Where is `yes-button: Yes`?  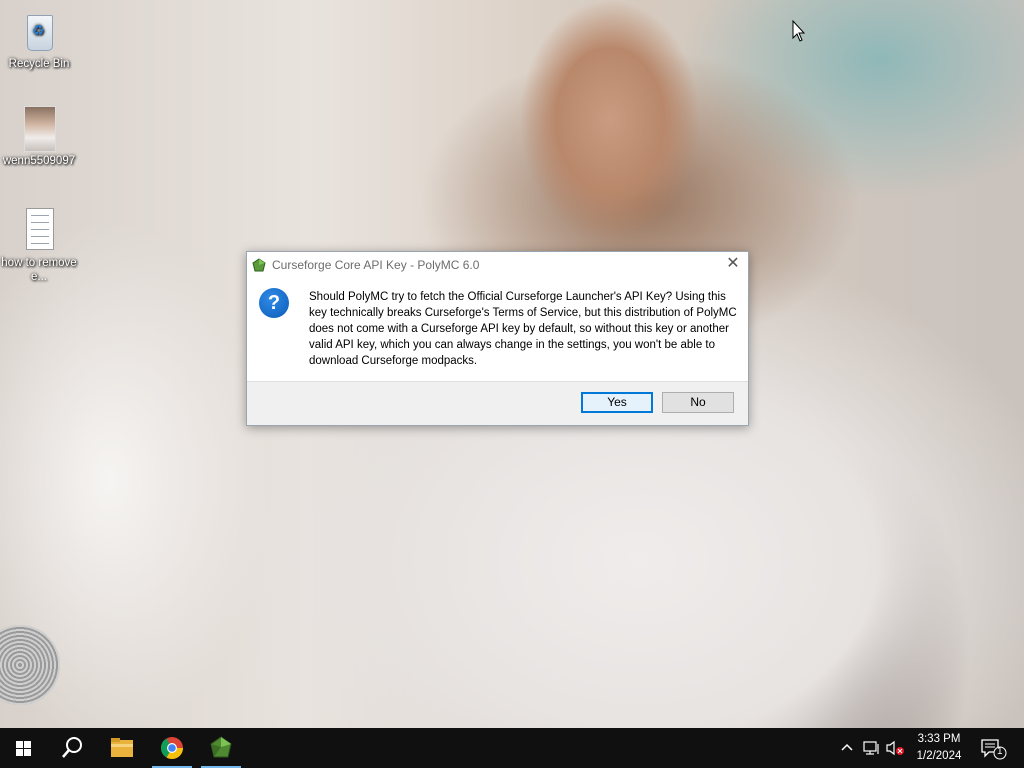 yes-button: Yes is located at coordinates (617, 402).